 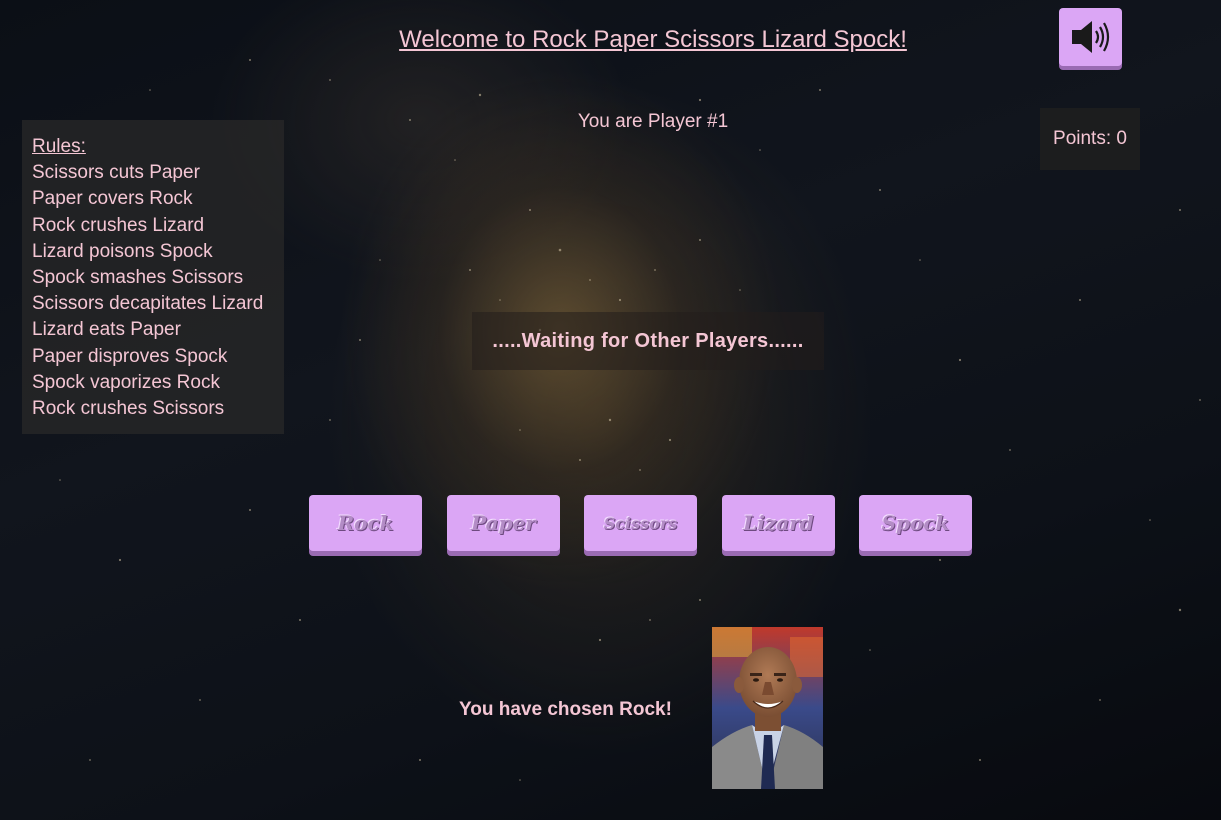 I want to click on rule-item: Lizard poisons Spock, so click(x=122, y=251).